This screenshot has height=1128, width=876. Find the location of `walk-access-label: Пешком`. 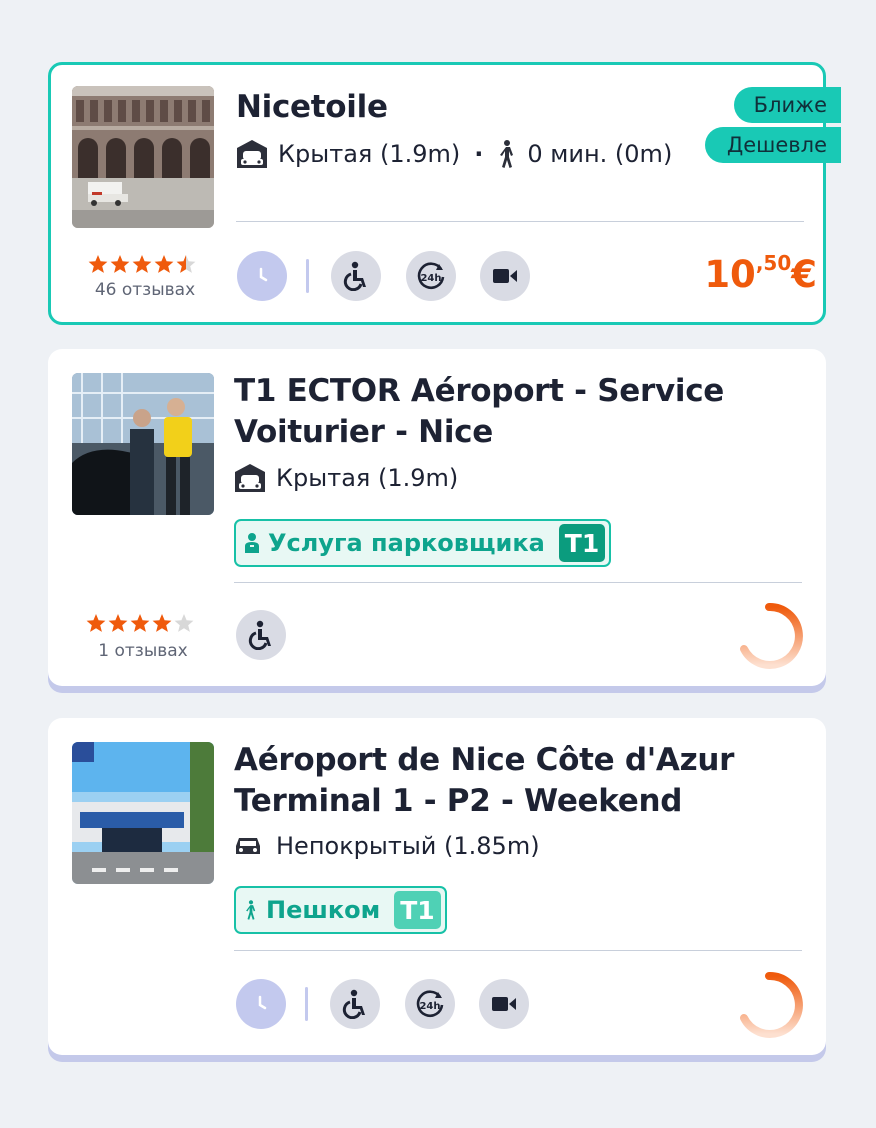

walk-access-label: Пешком is located at coordinates (323, 910).